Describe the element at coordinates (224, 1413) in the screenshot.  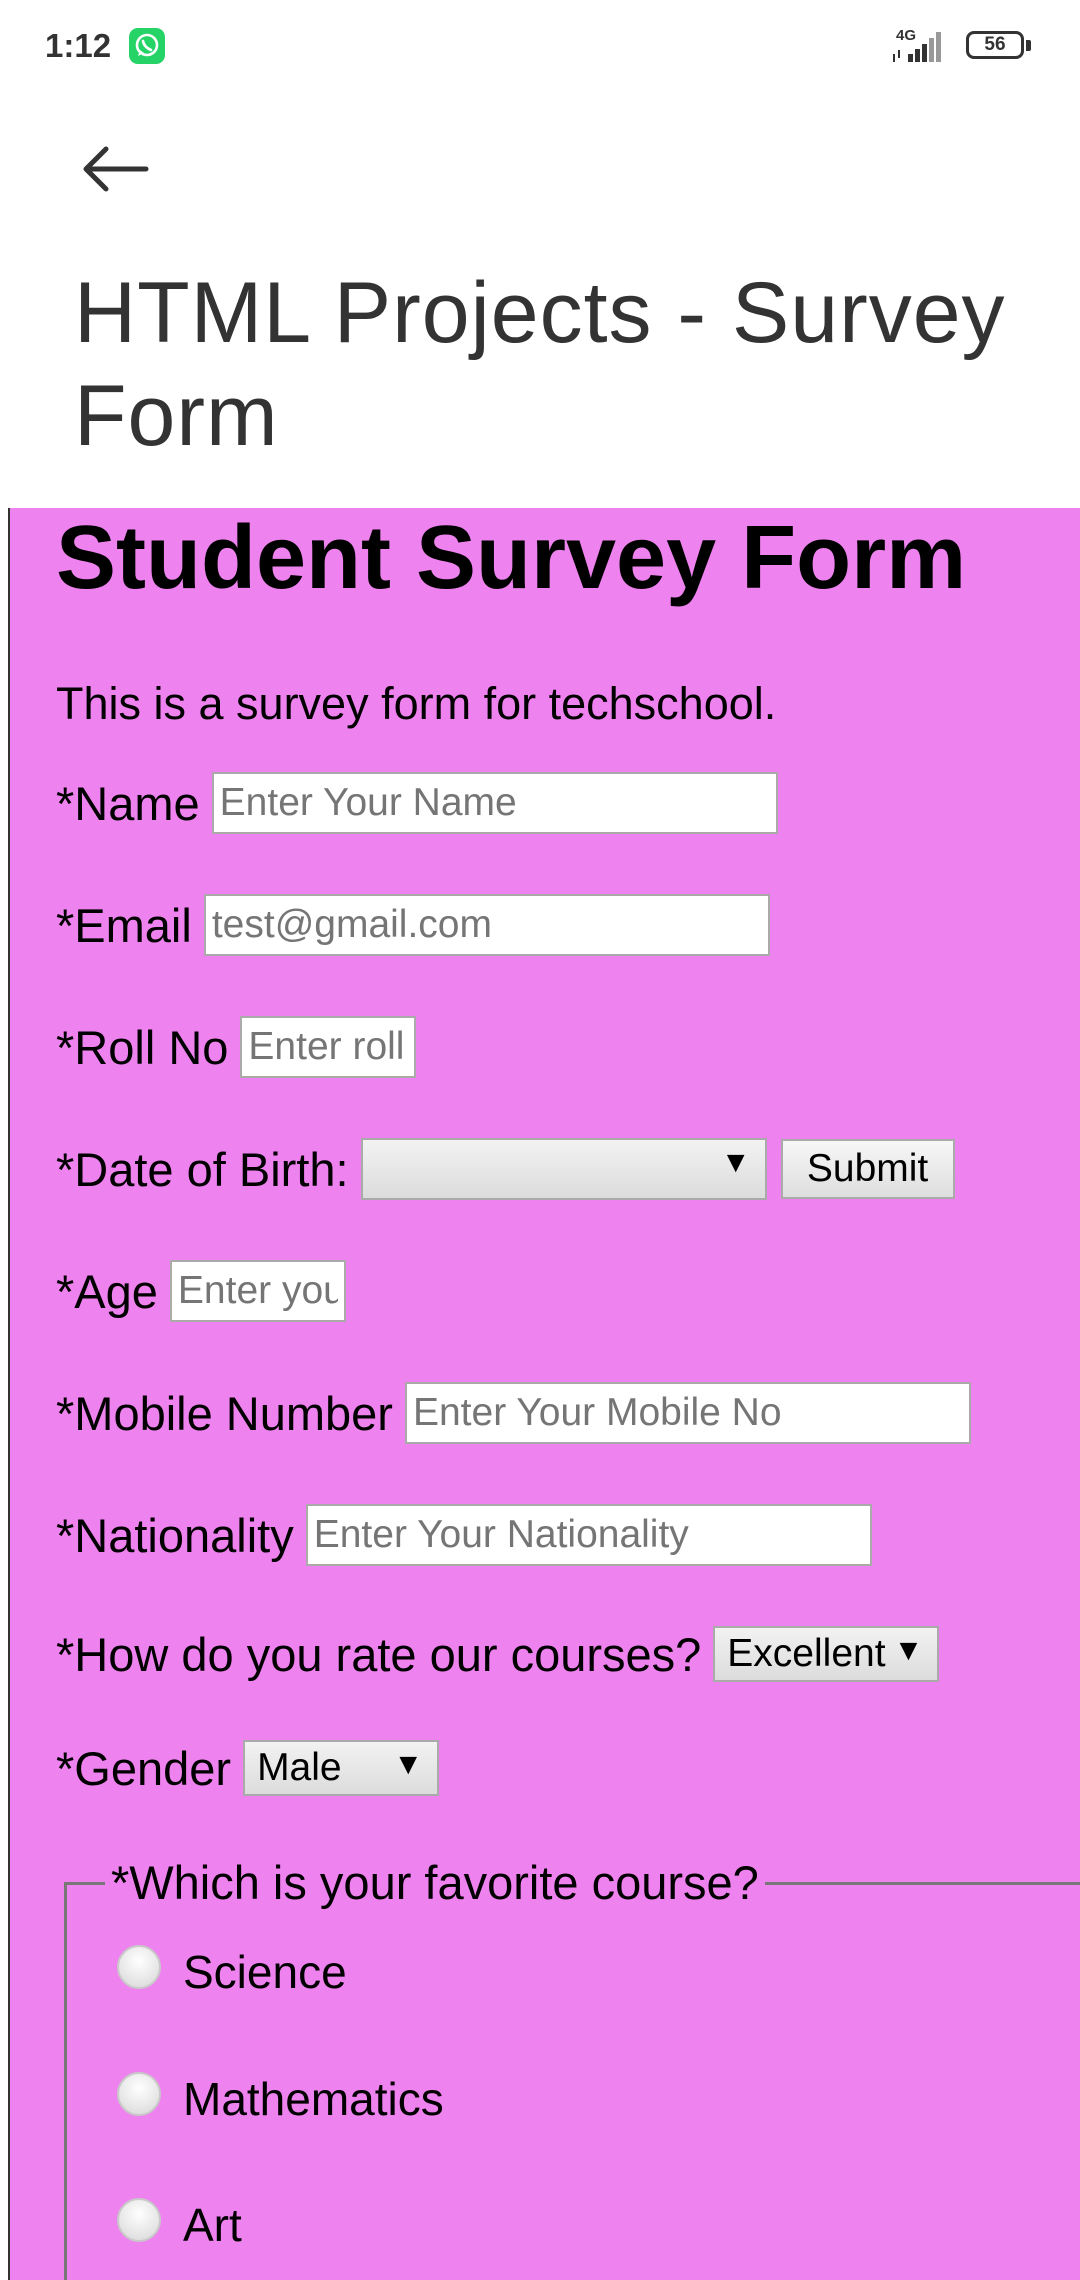
I see `mobile-label: *Mobile Number` at that location.